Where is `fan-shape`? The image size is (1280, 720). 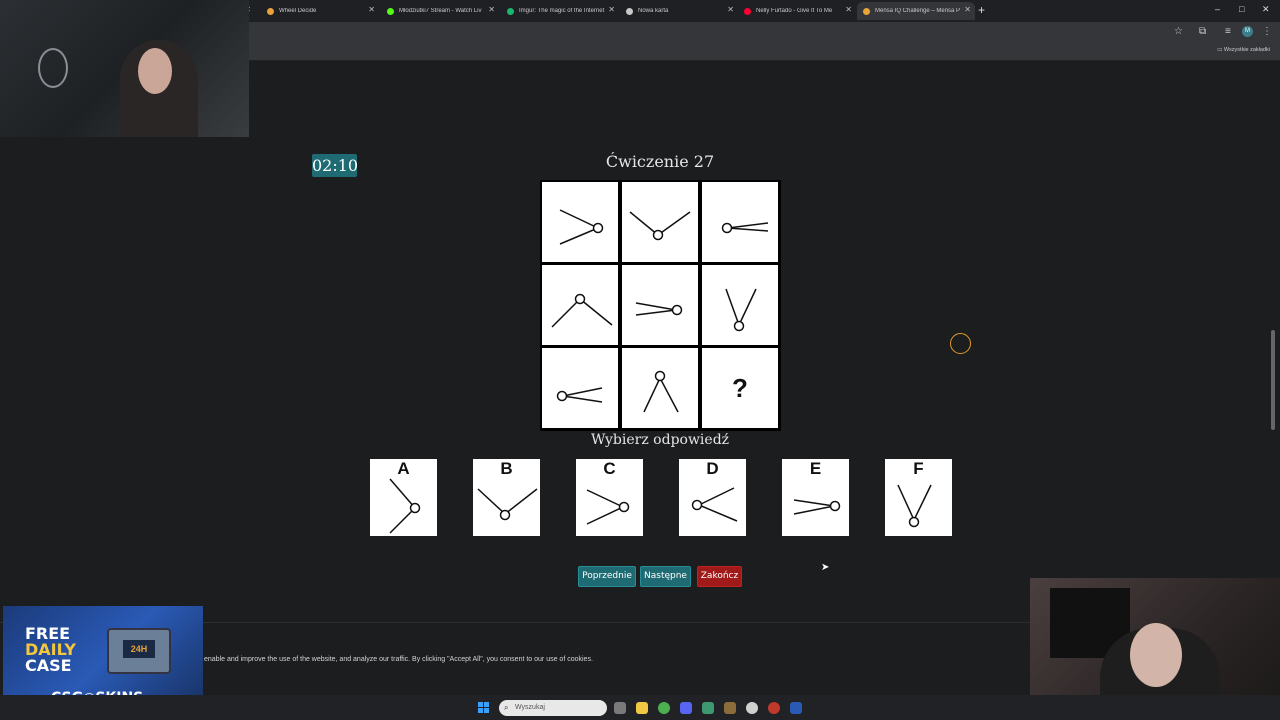 fan-shape is located at coordinates (53, 68).